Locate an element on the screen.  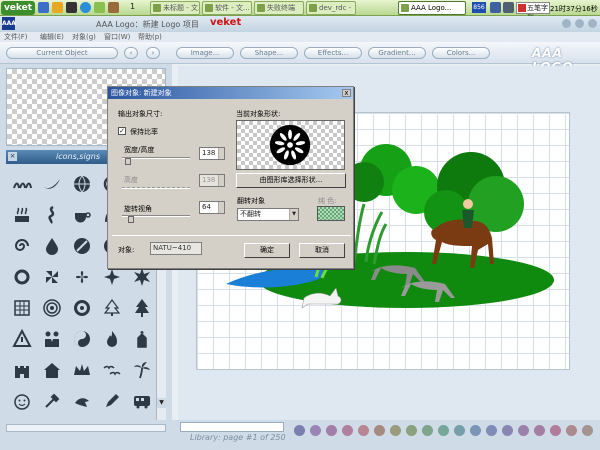
horizontal-scrollbar is located at coordinates (86, 428).